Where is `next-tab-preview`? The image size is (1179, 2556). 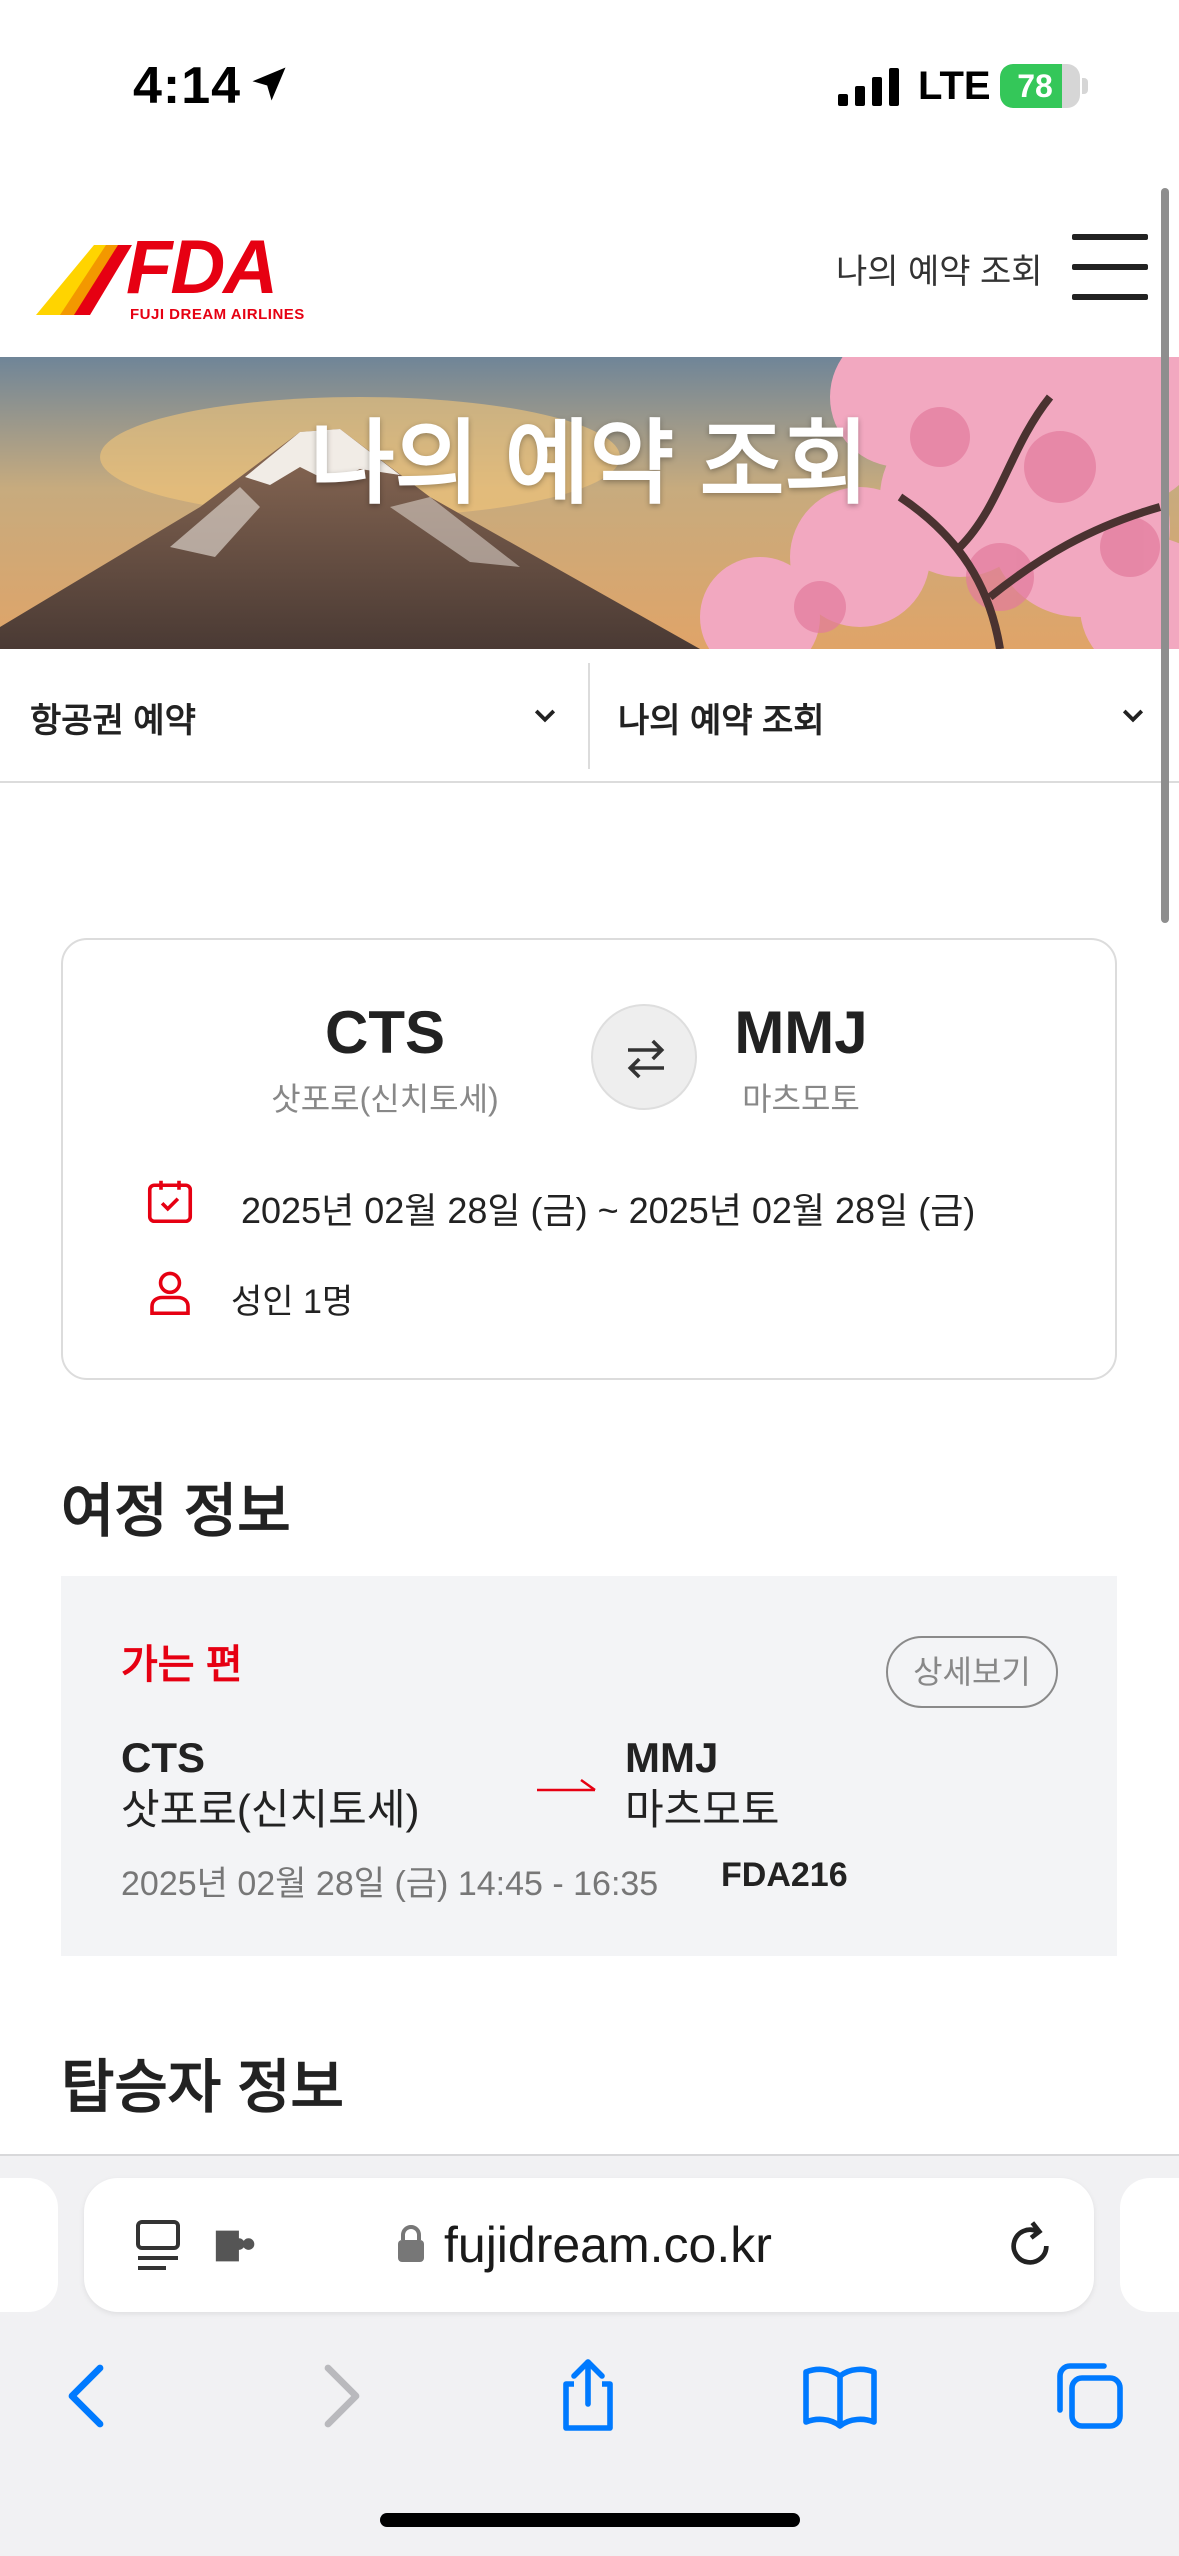 next-tab-preview is located at coordinates (1149, 2245).